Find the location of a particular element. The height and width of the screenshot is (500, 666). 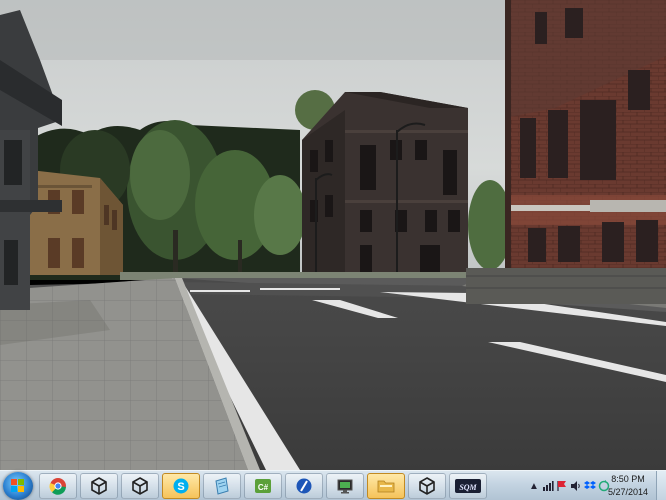

tray-expand-icon: ▲ is located at coordinates (534, 486).